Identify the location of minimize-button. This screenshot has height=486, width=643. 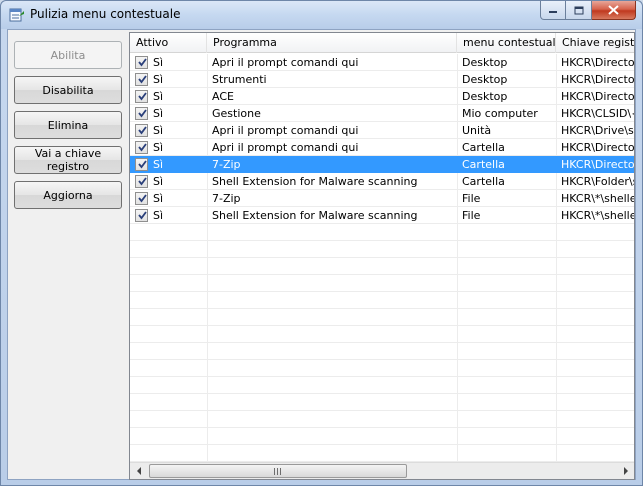
(553, 10).